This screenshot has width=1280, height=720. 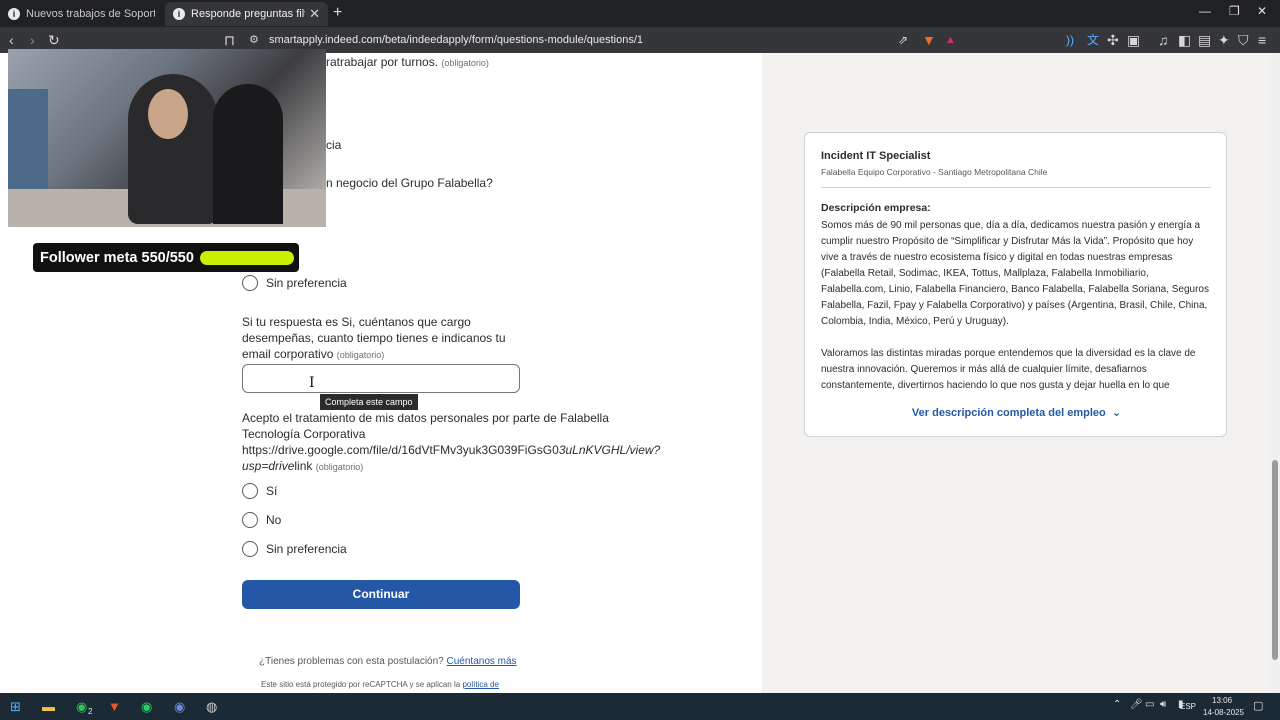 What do you see at coordinates (1163, 704) in the screenshot?
I see `volume-icon: 🔊︎` at bounding box center [1163, 704].